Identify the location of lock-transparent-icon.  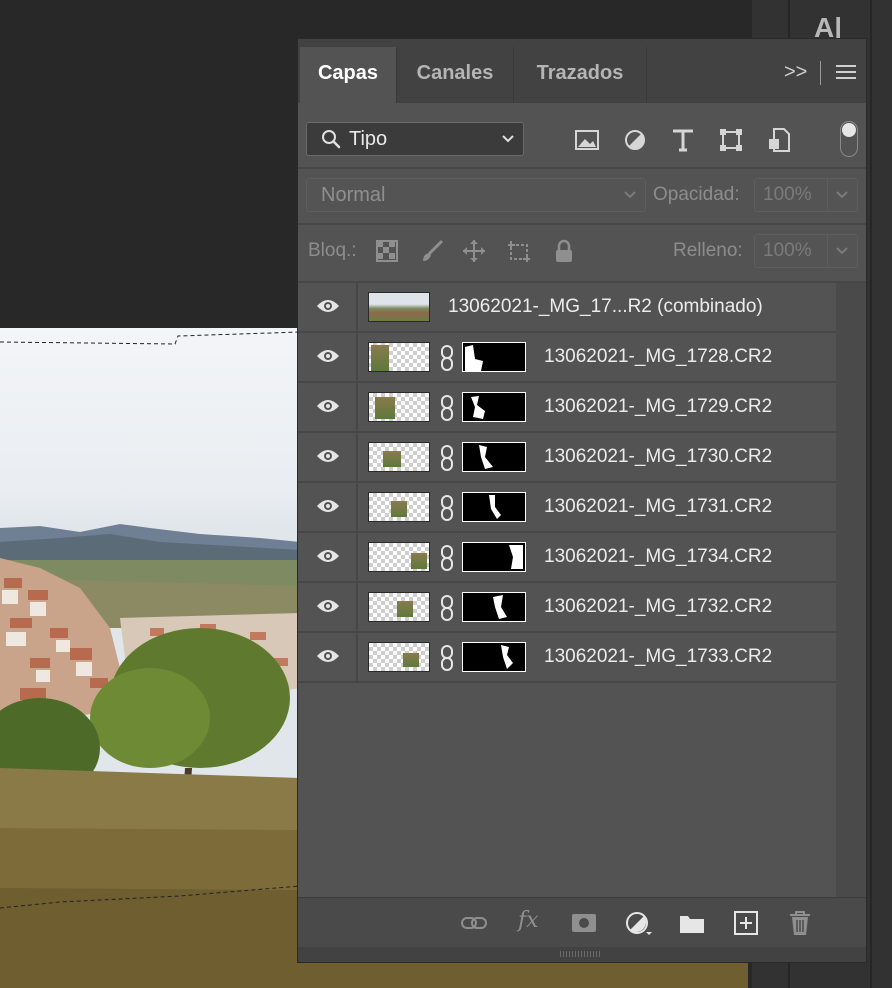
(387, 251).